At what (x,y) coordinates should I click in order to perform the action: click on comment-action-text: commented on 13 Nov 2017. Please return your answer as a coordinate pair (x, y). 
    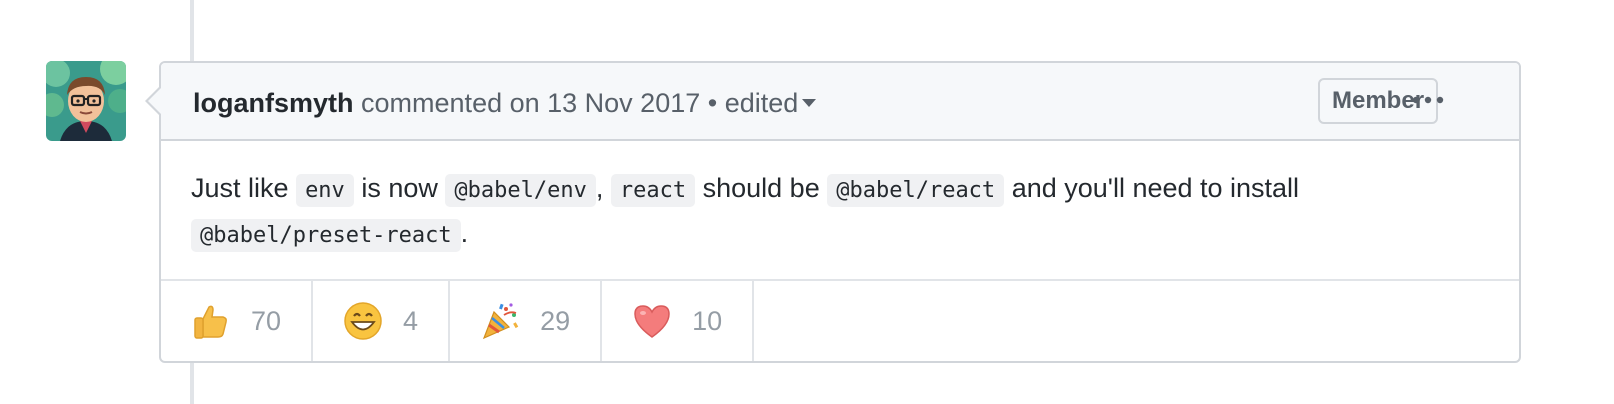
    Looking at the image, I should click on (530, 103).